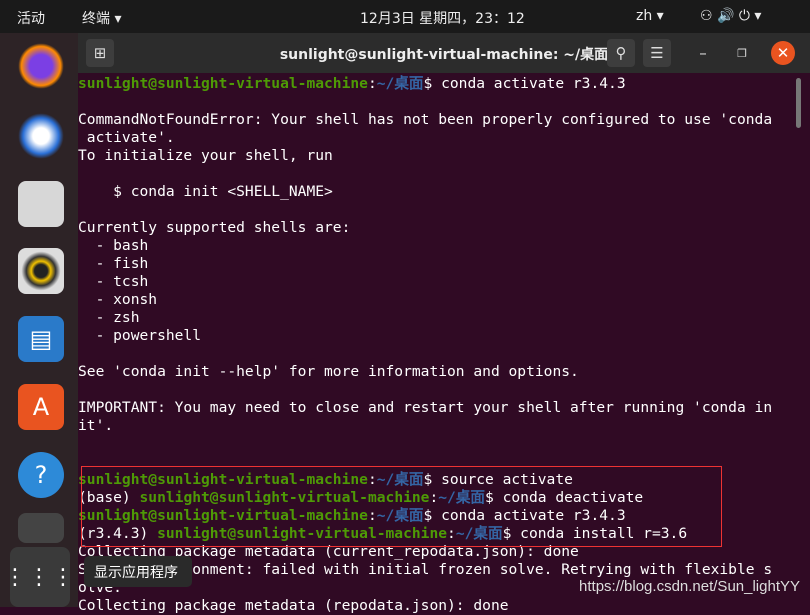  What do you see at coordinates (140, 335) in the screenshot?
I see `terminal-line: - powershell` at bounding box center [140, 335].